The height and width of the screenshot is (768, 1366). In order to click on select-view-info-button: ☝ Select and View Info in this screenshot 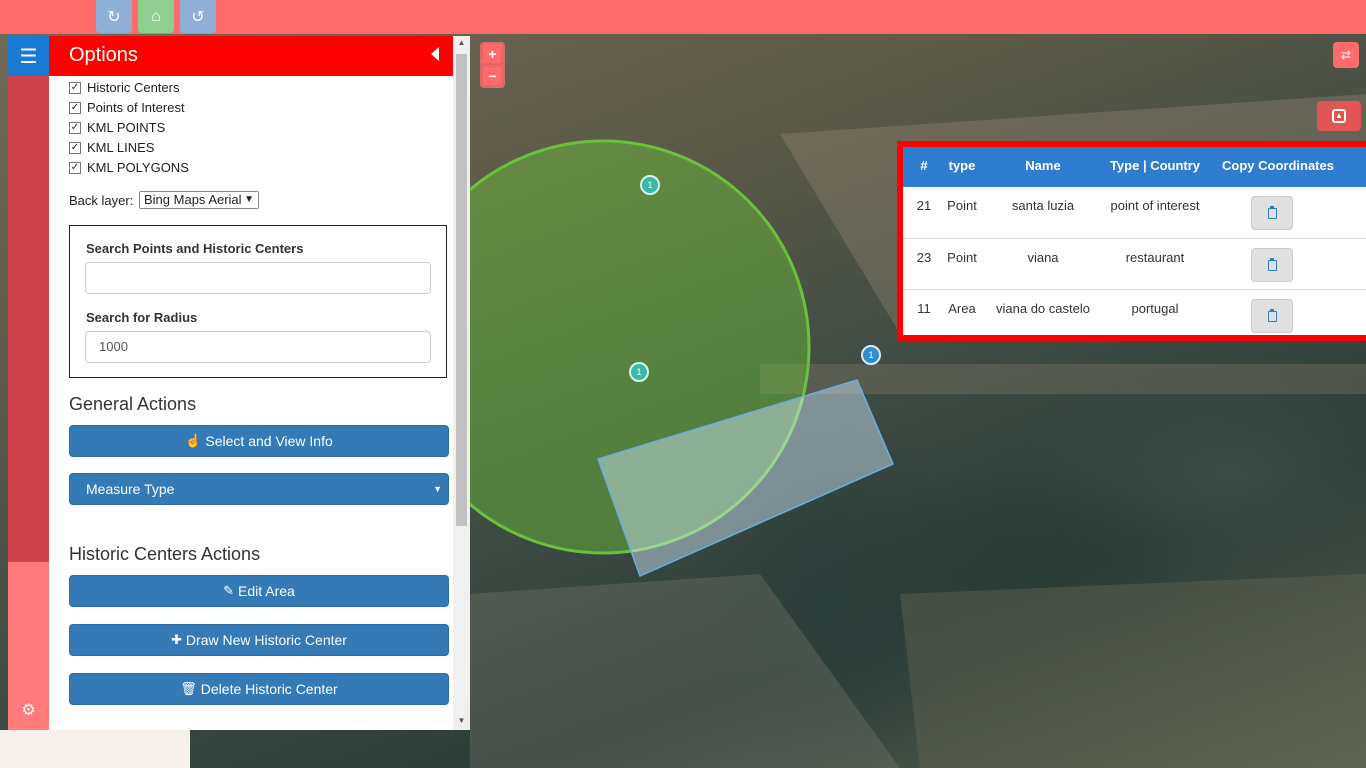, I will do `click(259, 441)`.